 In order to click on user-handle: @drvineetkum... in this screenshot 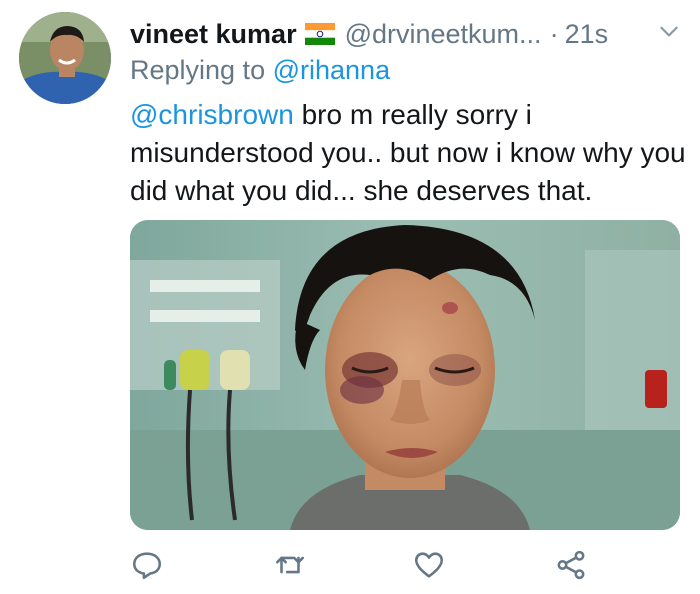, I will do `click(443, 34)`.